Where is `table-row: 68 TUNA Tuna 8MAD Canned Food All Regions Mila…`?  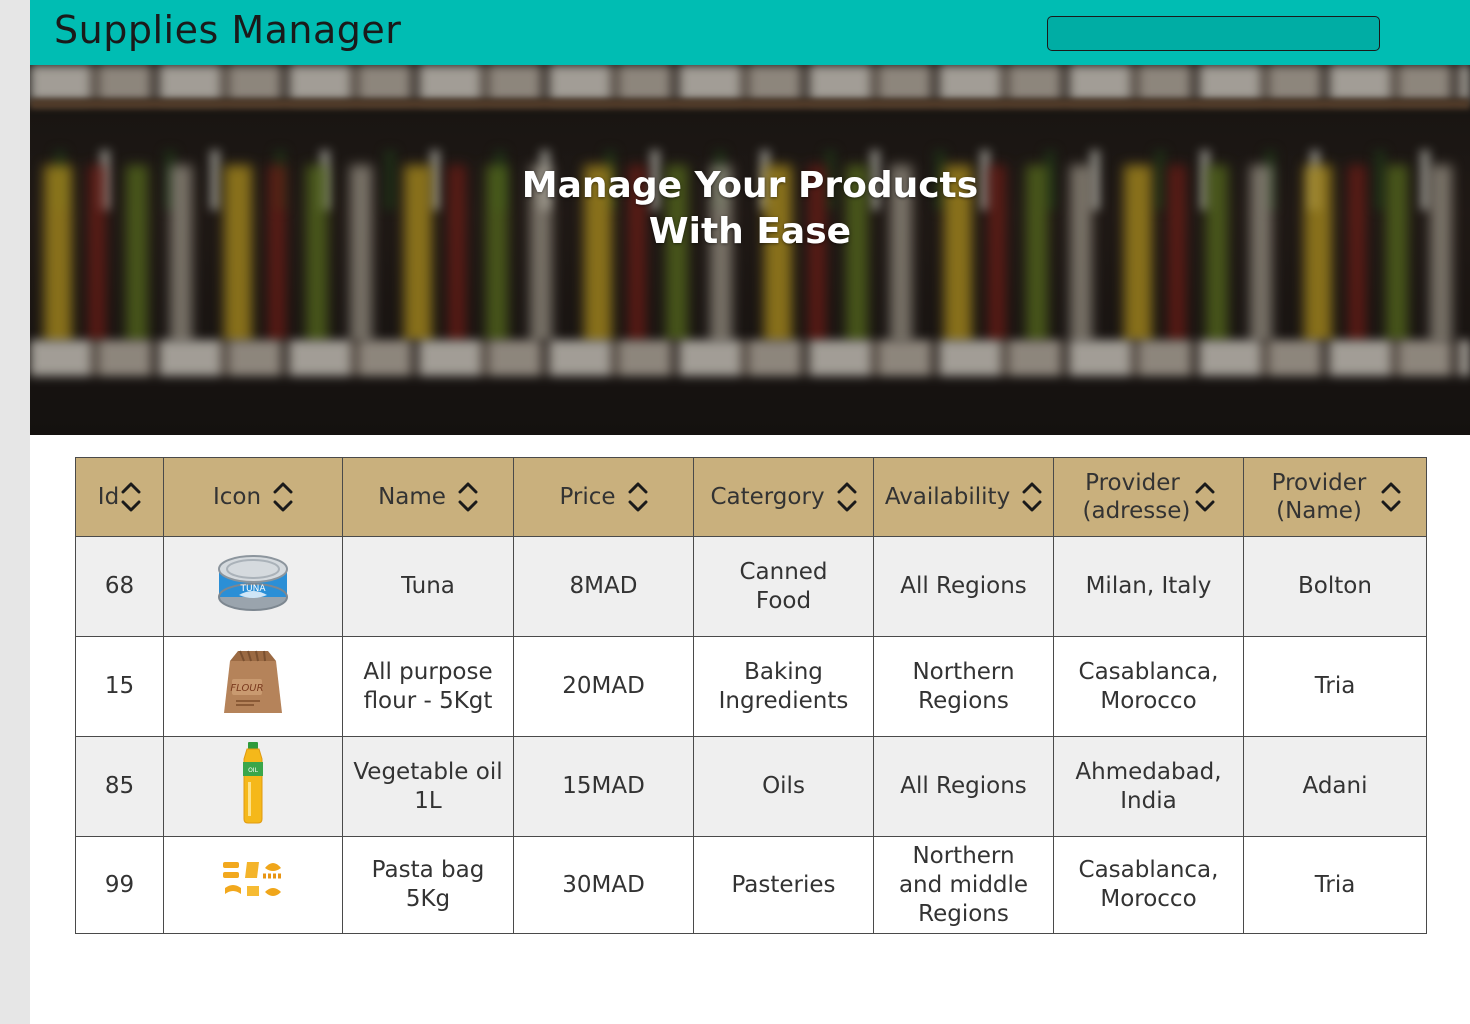 table-row: 68 TUNA Tuna 8MAD Canned Food All Regions Mila… is located at coordinates (751, 586).